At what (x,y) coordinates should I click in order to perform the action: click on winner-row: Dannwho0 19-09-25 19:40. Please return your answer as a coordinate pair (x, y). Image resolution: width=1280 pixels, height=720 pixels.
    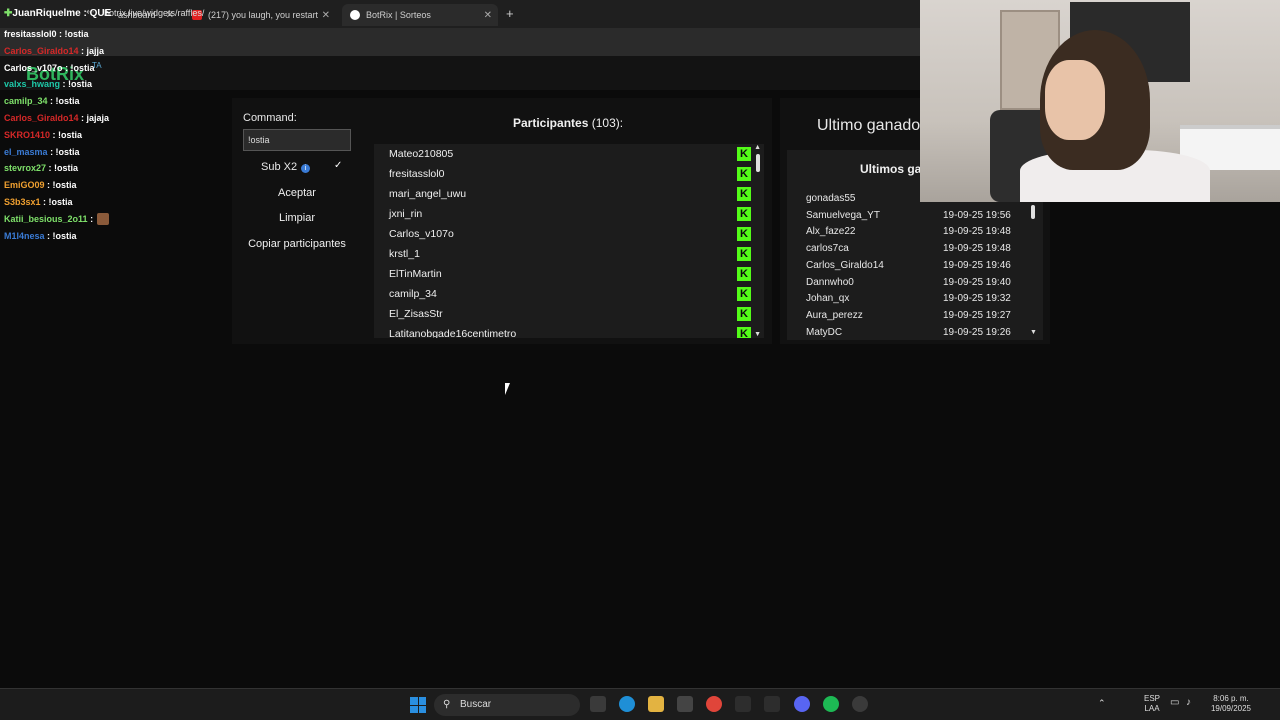
    Looking at the image, I should click on (916, 282).